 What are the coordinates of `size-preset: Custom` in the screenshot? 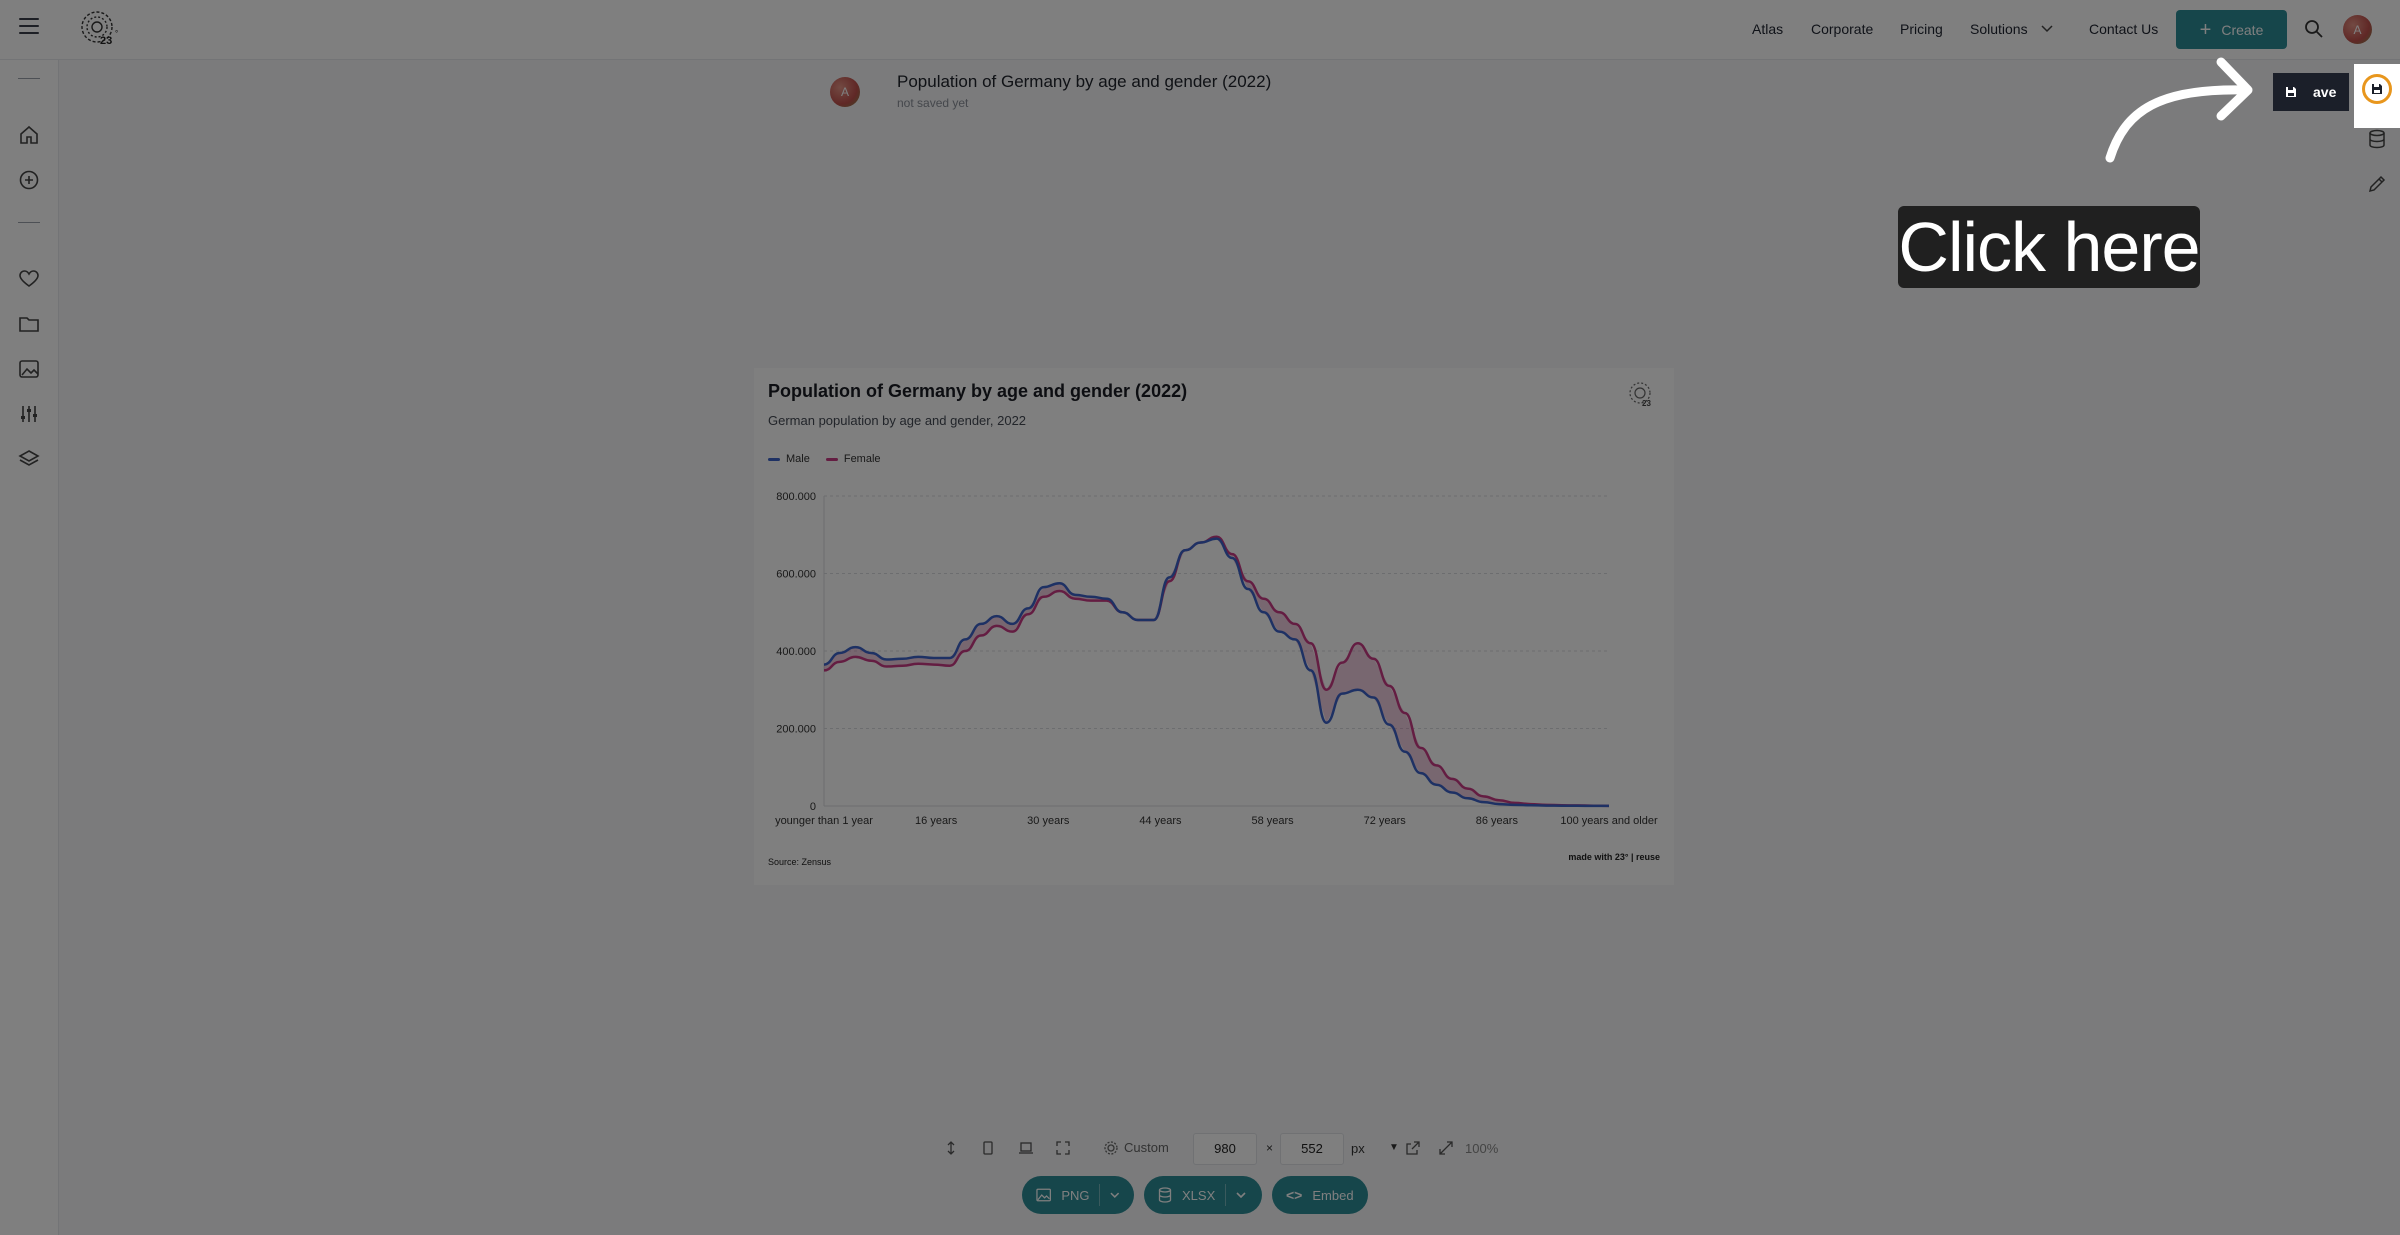 It's located at (1136, 1147).